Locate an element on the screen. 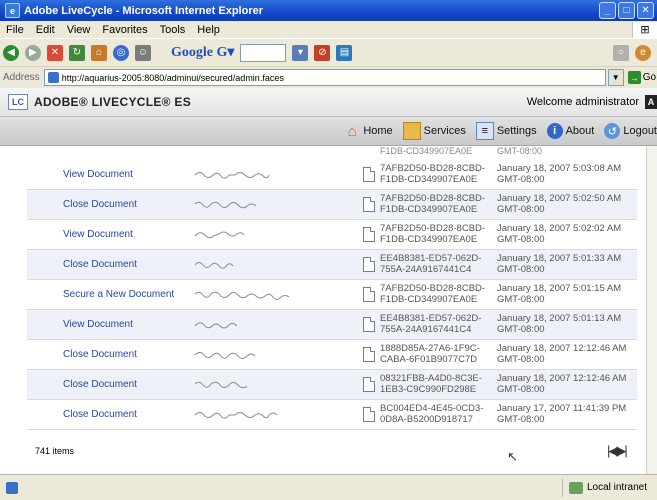 This screenshot has width=657, height=500. event-date: January 18, 2007 5:01:13 AM GMT-08:00 is located at coordinates (559, 324).